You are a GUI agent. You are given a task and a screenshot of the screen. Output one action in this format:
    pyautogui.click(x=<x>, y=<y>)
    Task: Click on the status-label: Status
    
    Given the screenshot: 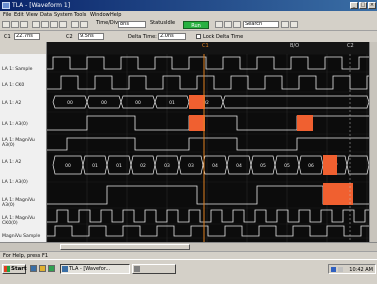 What is the action you would take?
    pyautogui.click(x=158, y=23)
    